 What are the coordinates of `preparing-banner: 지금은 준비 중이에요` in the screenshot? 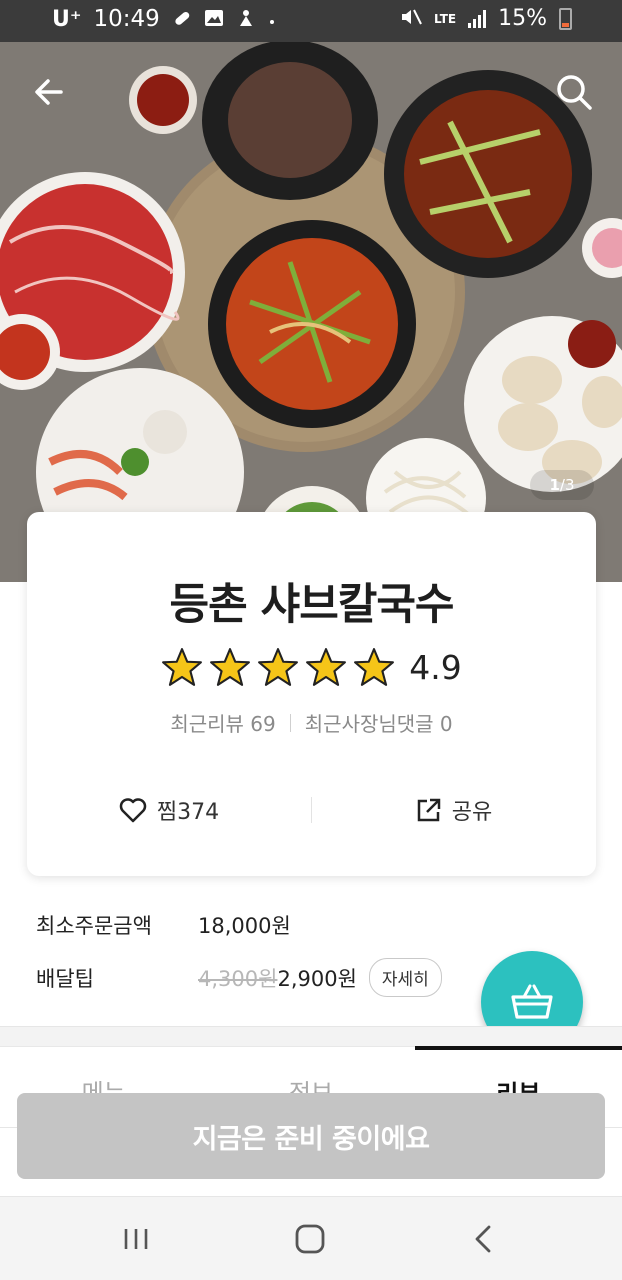 It's located at (311, 1136).